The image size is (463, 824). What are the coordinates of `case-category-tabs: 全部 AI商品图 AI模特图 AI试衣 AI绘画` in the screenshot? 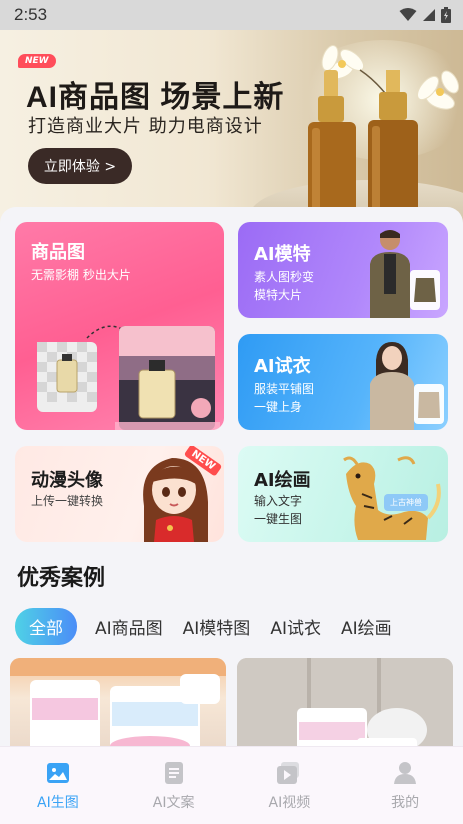 It's located at (239, 626).